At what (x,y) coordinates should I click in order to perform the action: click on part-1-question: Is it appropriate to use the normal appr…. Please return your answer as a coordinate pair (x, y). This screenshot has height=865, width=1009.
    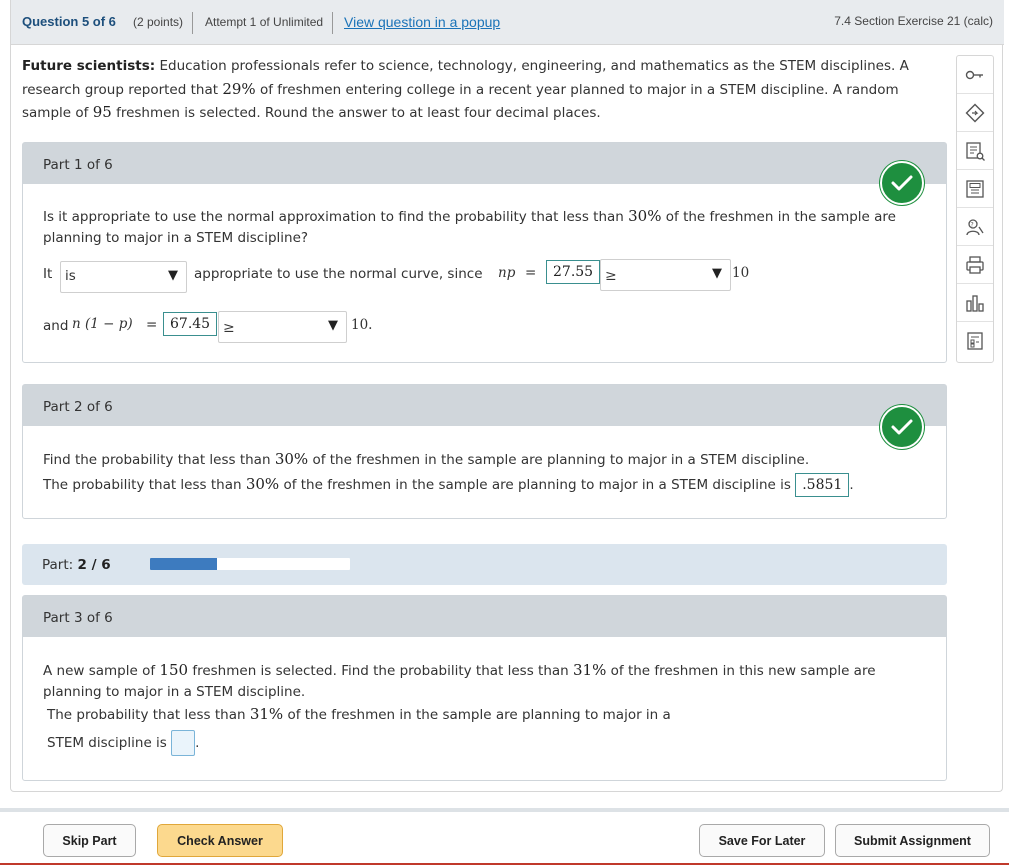
    Looking at the image, I should click on (483, 227).